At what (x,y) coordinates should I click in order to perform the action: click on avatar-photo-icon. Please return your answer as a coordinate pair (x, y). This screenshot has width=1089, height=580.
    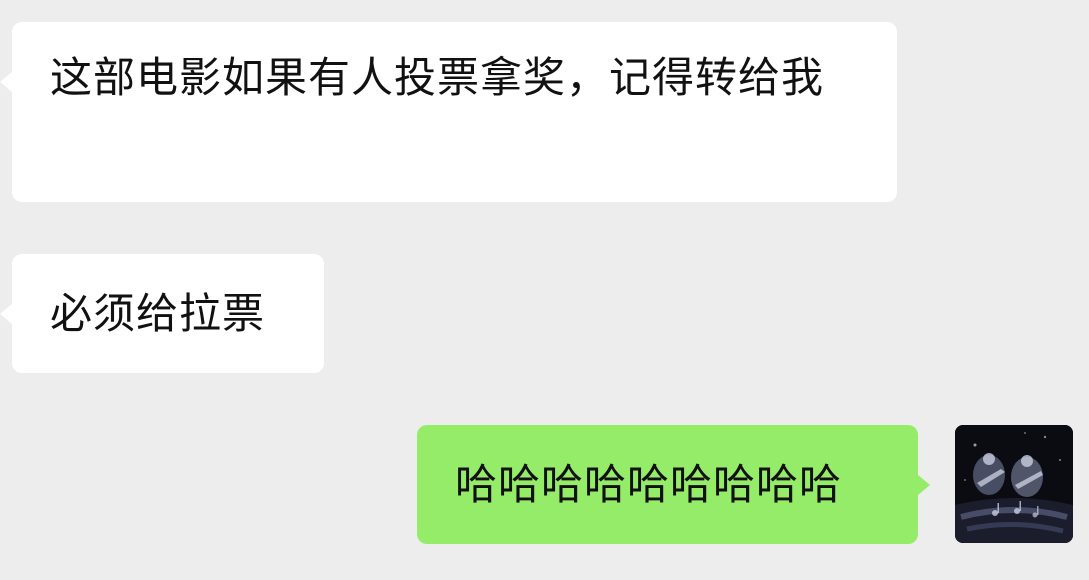
    Looking at the image, I should click on (1014, 484).